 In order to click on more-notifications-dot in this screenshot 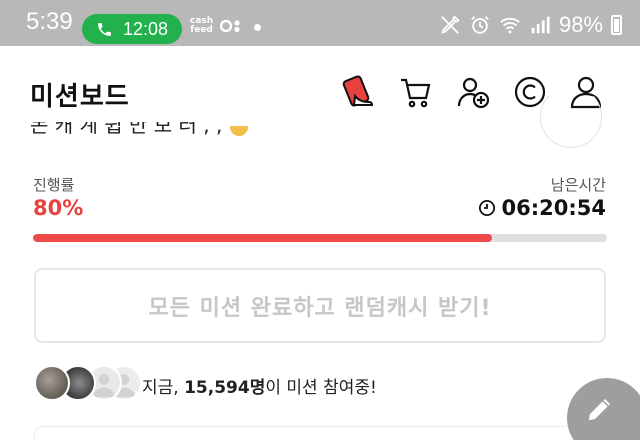, I will do `click(257, 27)`.